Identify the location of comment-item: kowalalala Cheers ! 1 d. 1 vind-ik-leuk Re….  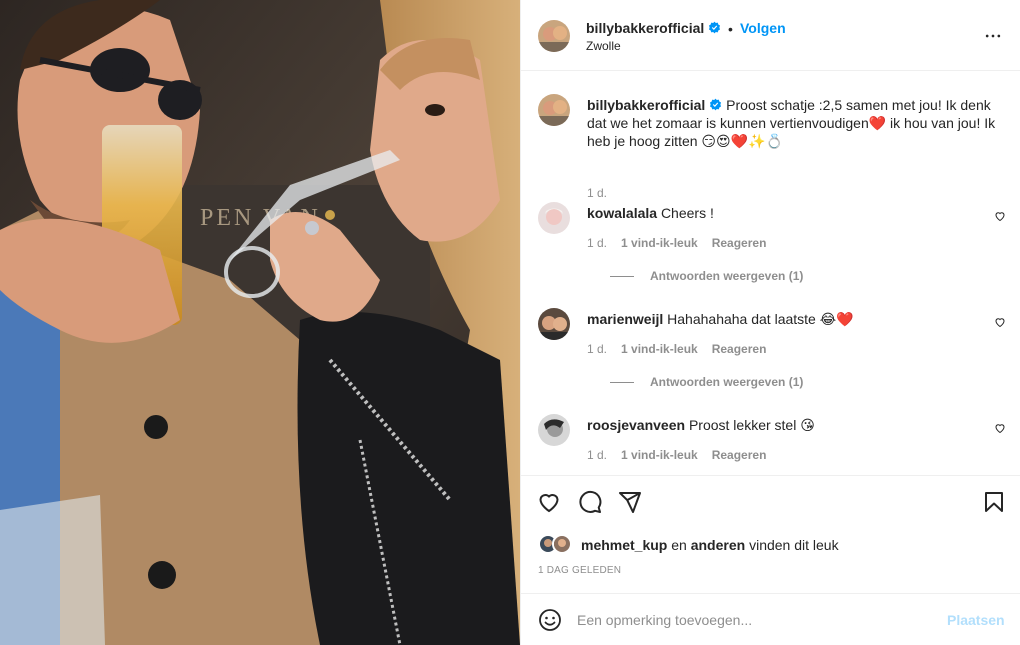
(773, 247).